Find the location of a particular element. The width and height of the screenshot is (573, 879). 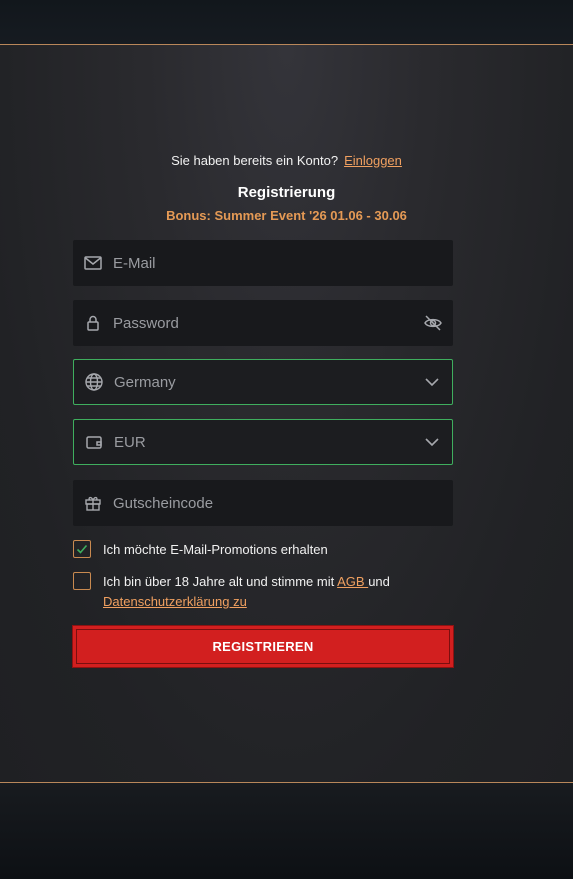

register-button: REGISTRIEREN is located at coordinates (263, 646).